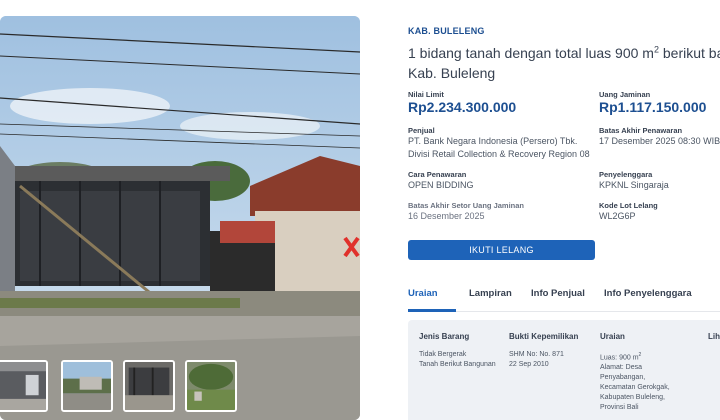  Describe the element at coordinates (501, 250) in the screenshot. I see `ikuti-lelang-button: IKUTI LELANG` at that location.